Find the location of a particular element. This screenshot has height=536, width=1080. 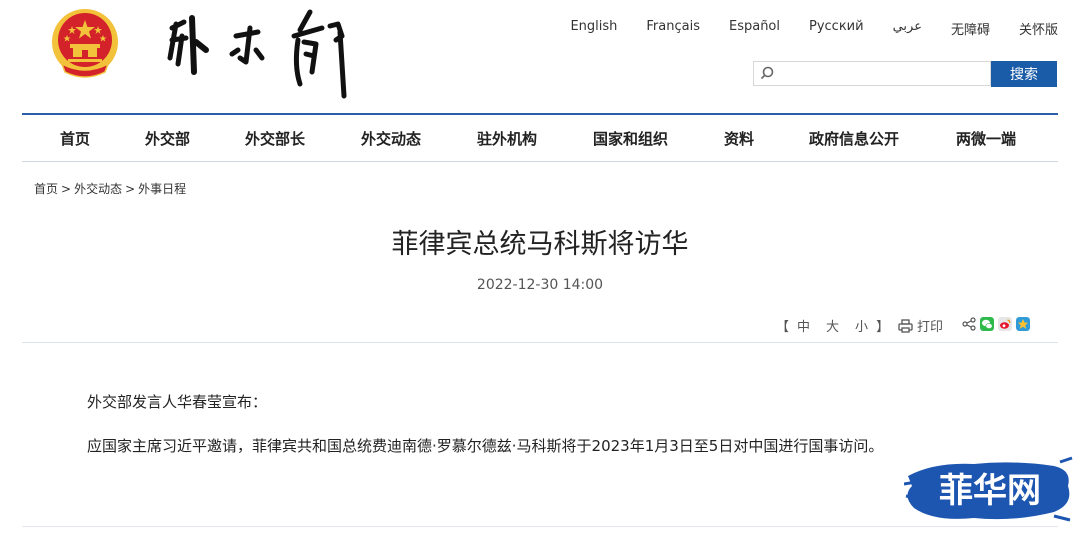

national-emblem-logo is located at coordinates (85, 43).